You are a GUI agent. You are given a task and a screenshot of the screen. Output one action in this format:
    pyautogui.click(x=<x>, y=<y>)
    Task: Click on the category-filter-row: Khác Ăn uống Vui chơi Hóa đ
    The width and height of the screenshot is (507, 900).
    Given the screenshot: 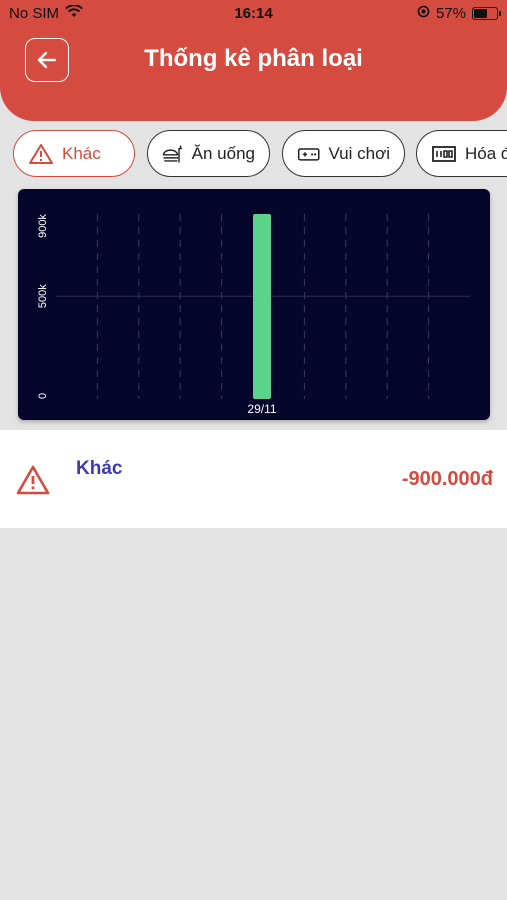 What is the action you would take?
    pyautogui.click(x=253, y=154)
    